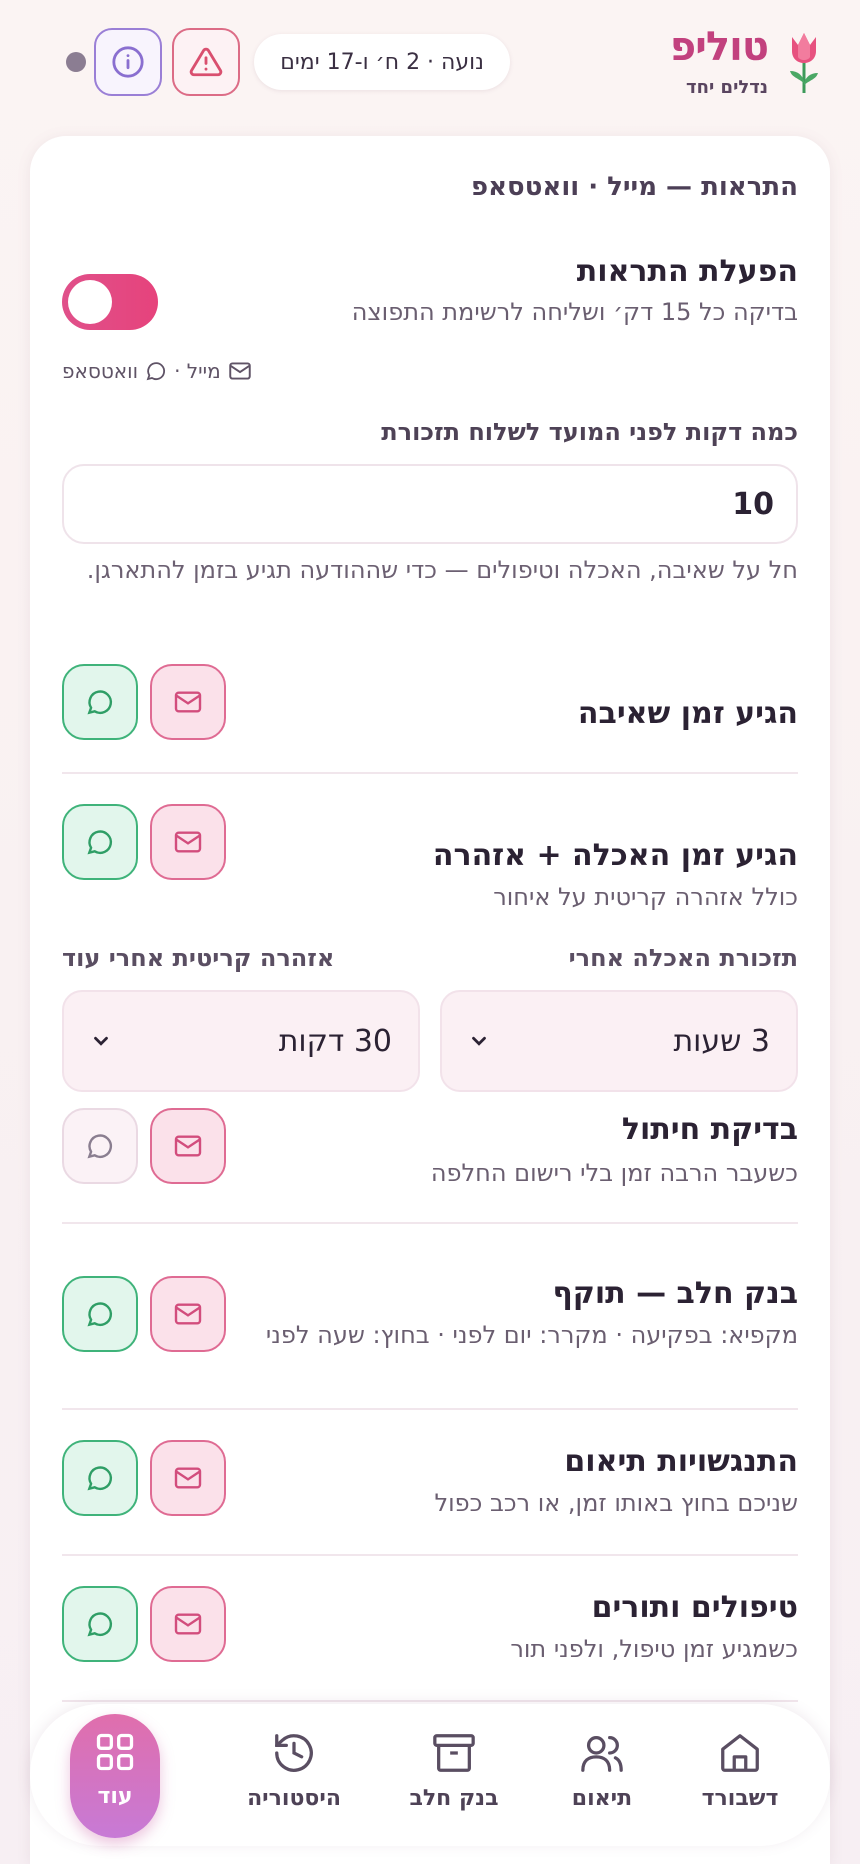 Image resolution: width=860 pixels, height=1864 pixels. I want to click on baby-age-pill: נועה · 2 ח׳ ו-17 ימים, so click(382, 62).